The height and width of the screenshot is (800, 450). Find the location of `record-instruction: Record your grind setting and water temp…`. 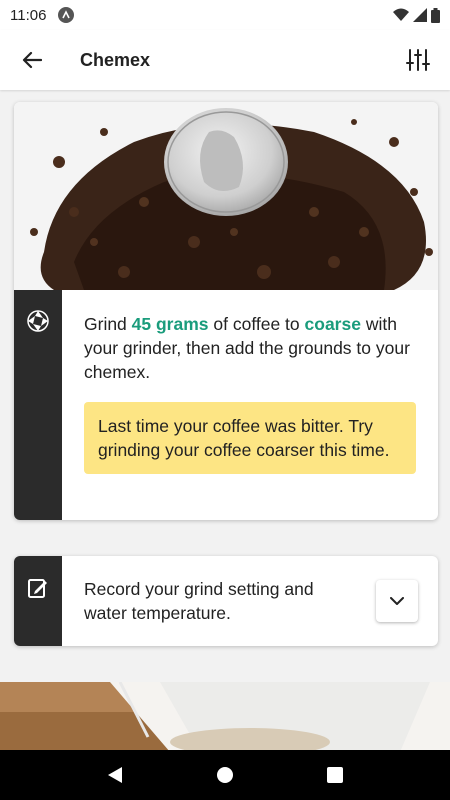

record-instruction: Record your grind setting and water temp… is located at coordinates (199, 601).